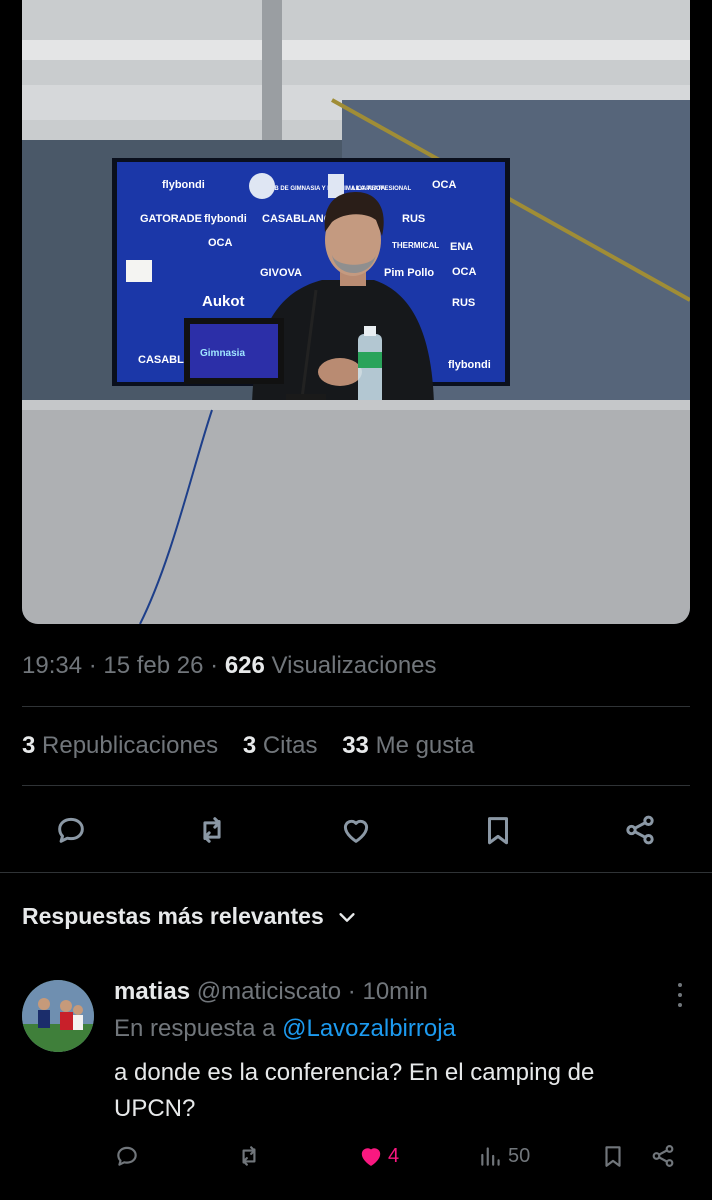 The width and height of the screenshot is (712, 1200). What do you see at coordinates (371, 1157) in the screenshot?
I see `heart-filled-icon` at bounding box center [371, 1157].